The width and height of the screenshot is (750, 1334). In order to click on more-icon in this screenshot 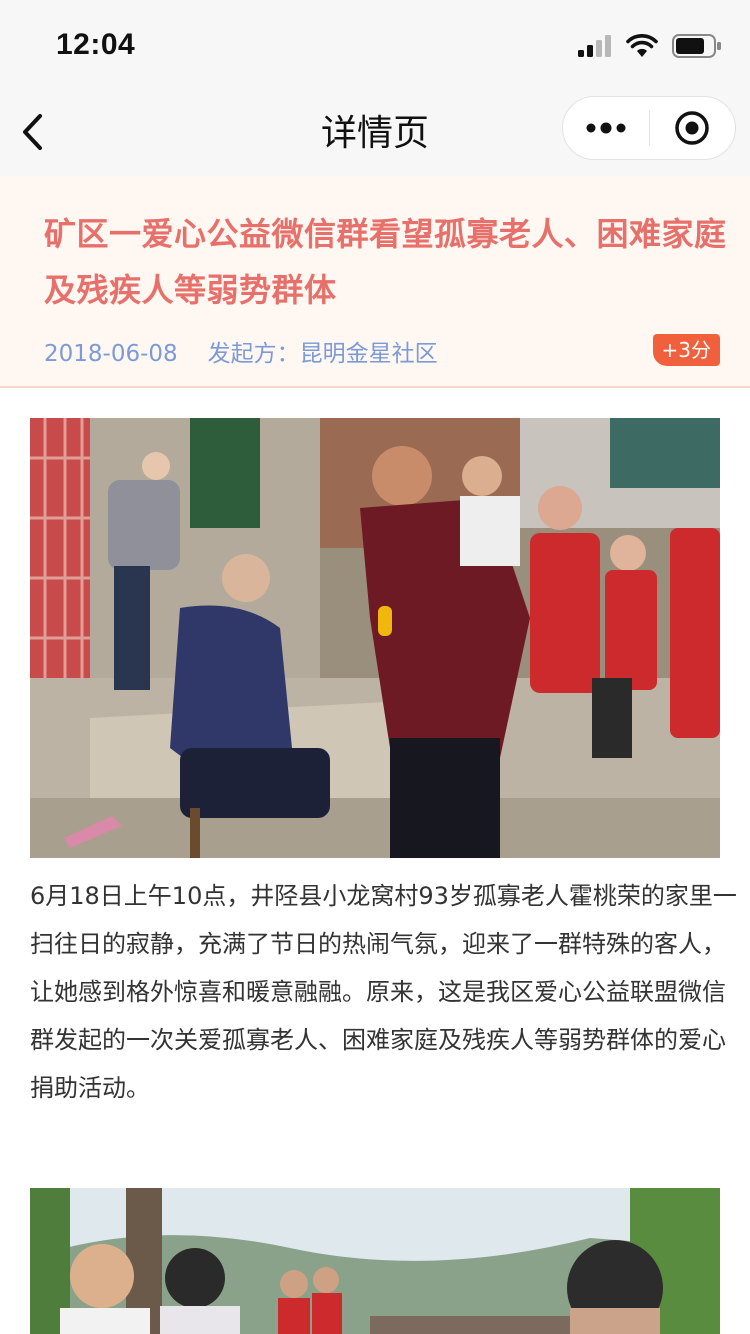, I will do `click(606, 128)`.